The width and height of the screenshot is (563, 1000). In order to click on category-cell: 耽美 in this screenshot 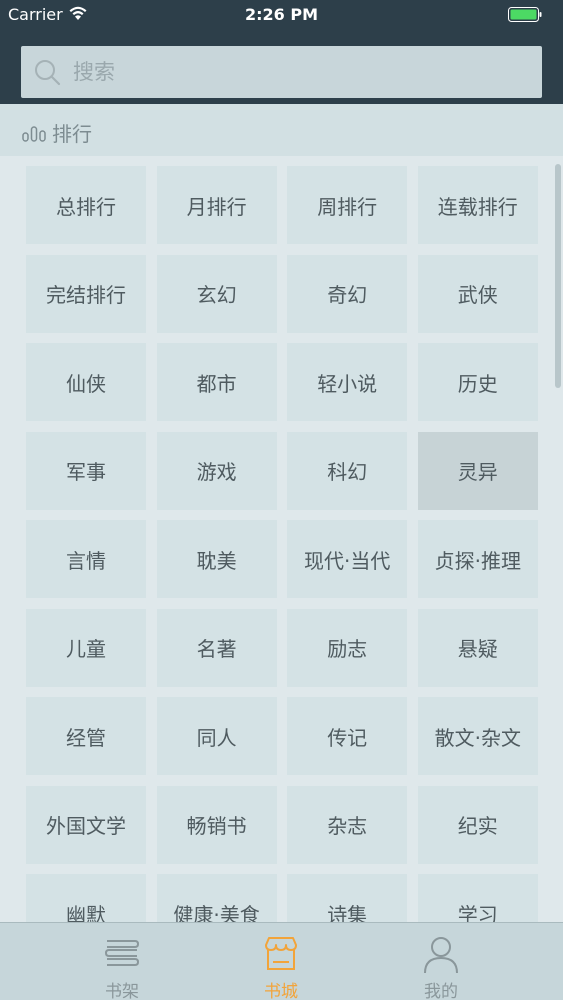, I will do `click(216, 559)`.